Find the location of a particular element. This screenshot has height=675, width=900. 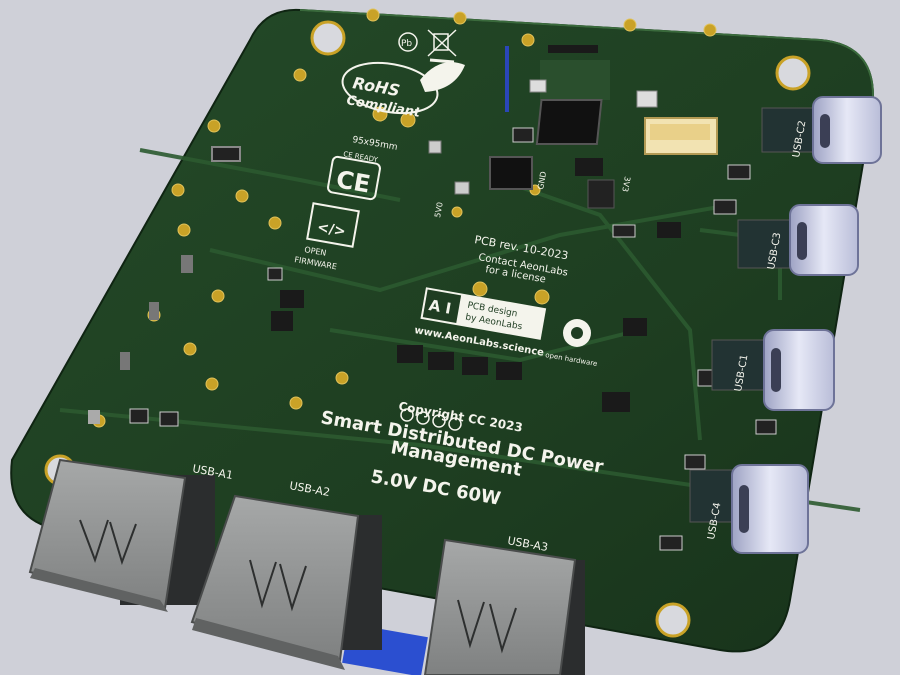

svg-text: A I is located at coordinates (439, 307).